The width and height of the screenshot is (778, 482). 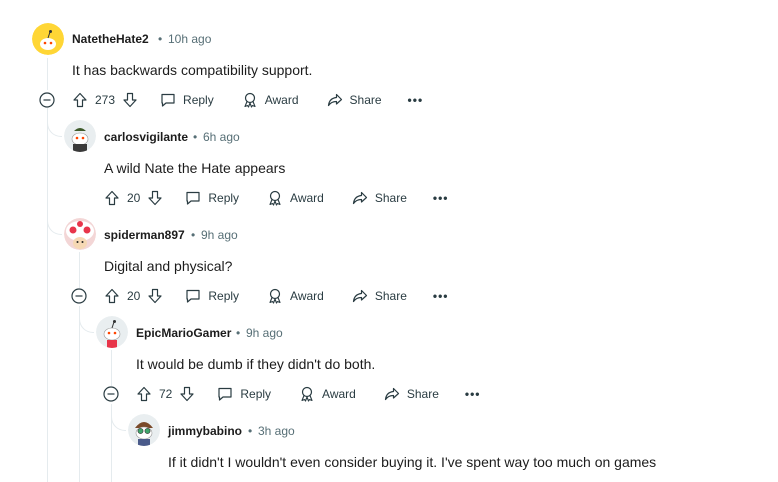 What do you see at coordinates (256, 364) in the screenshot?
I see `comment-body: It would be dumb if they didn't do both.` at bounding box center [256, 364].